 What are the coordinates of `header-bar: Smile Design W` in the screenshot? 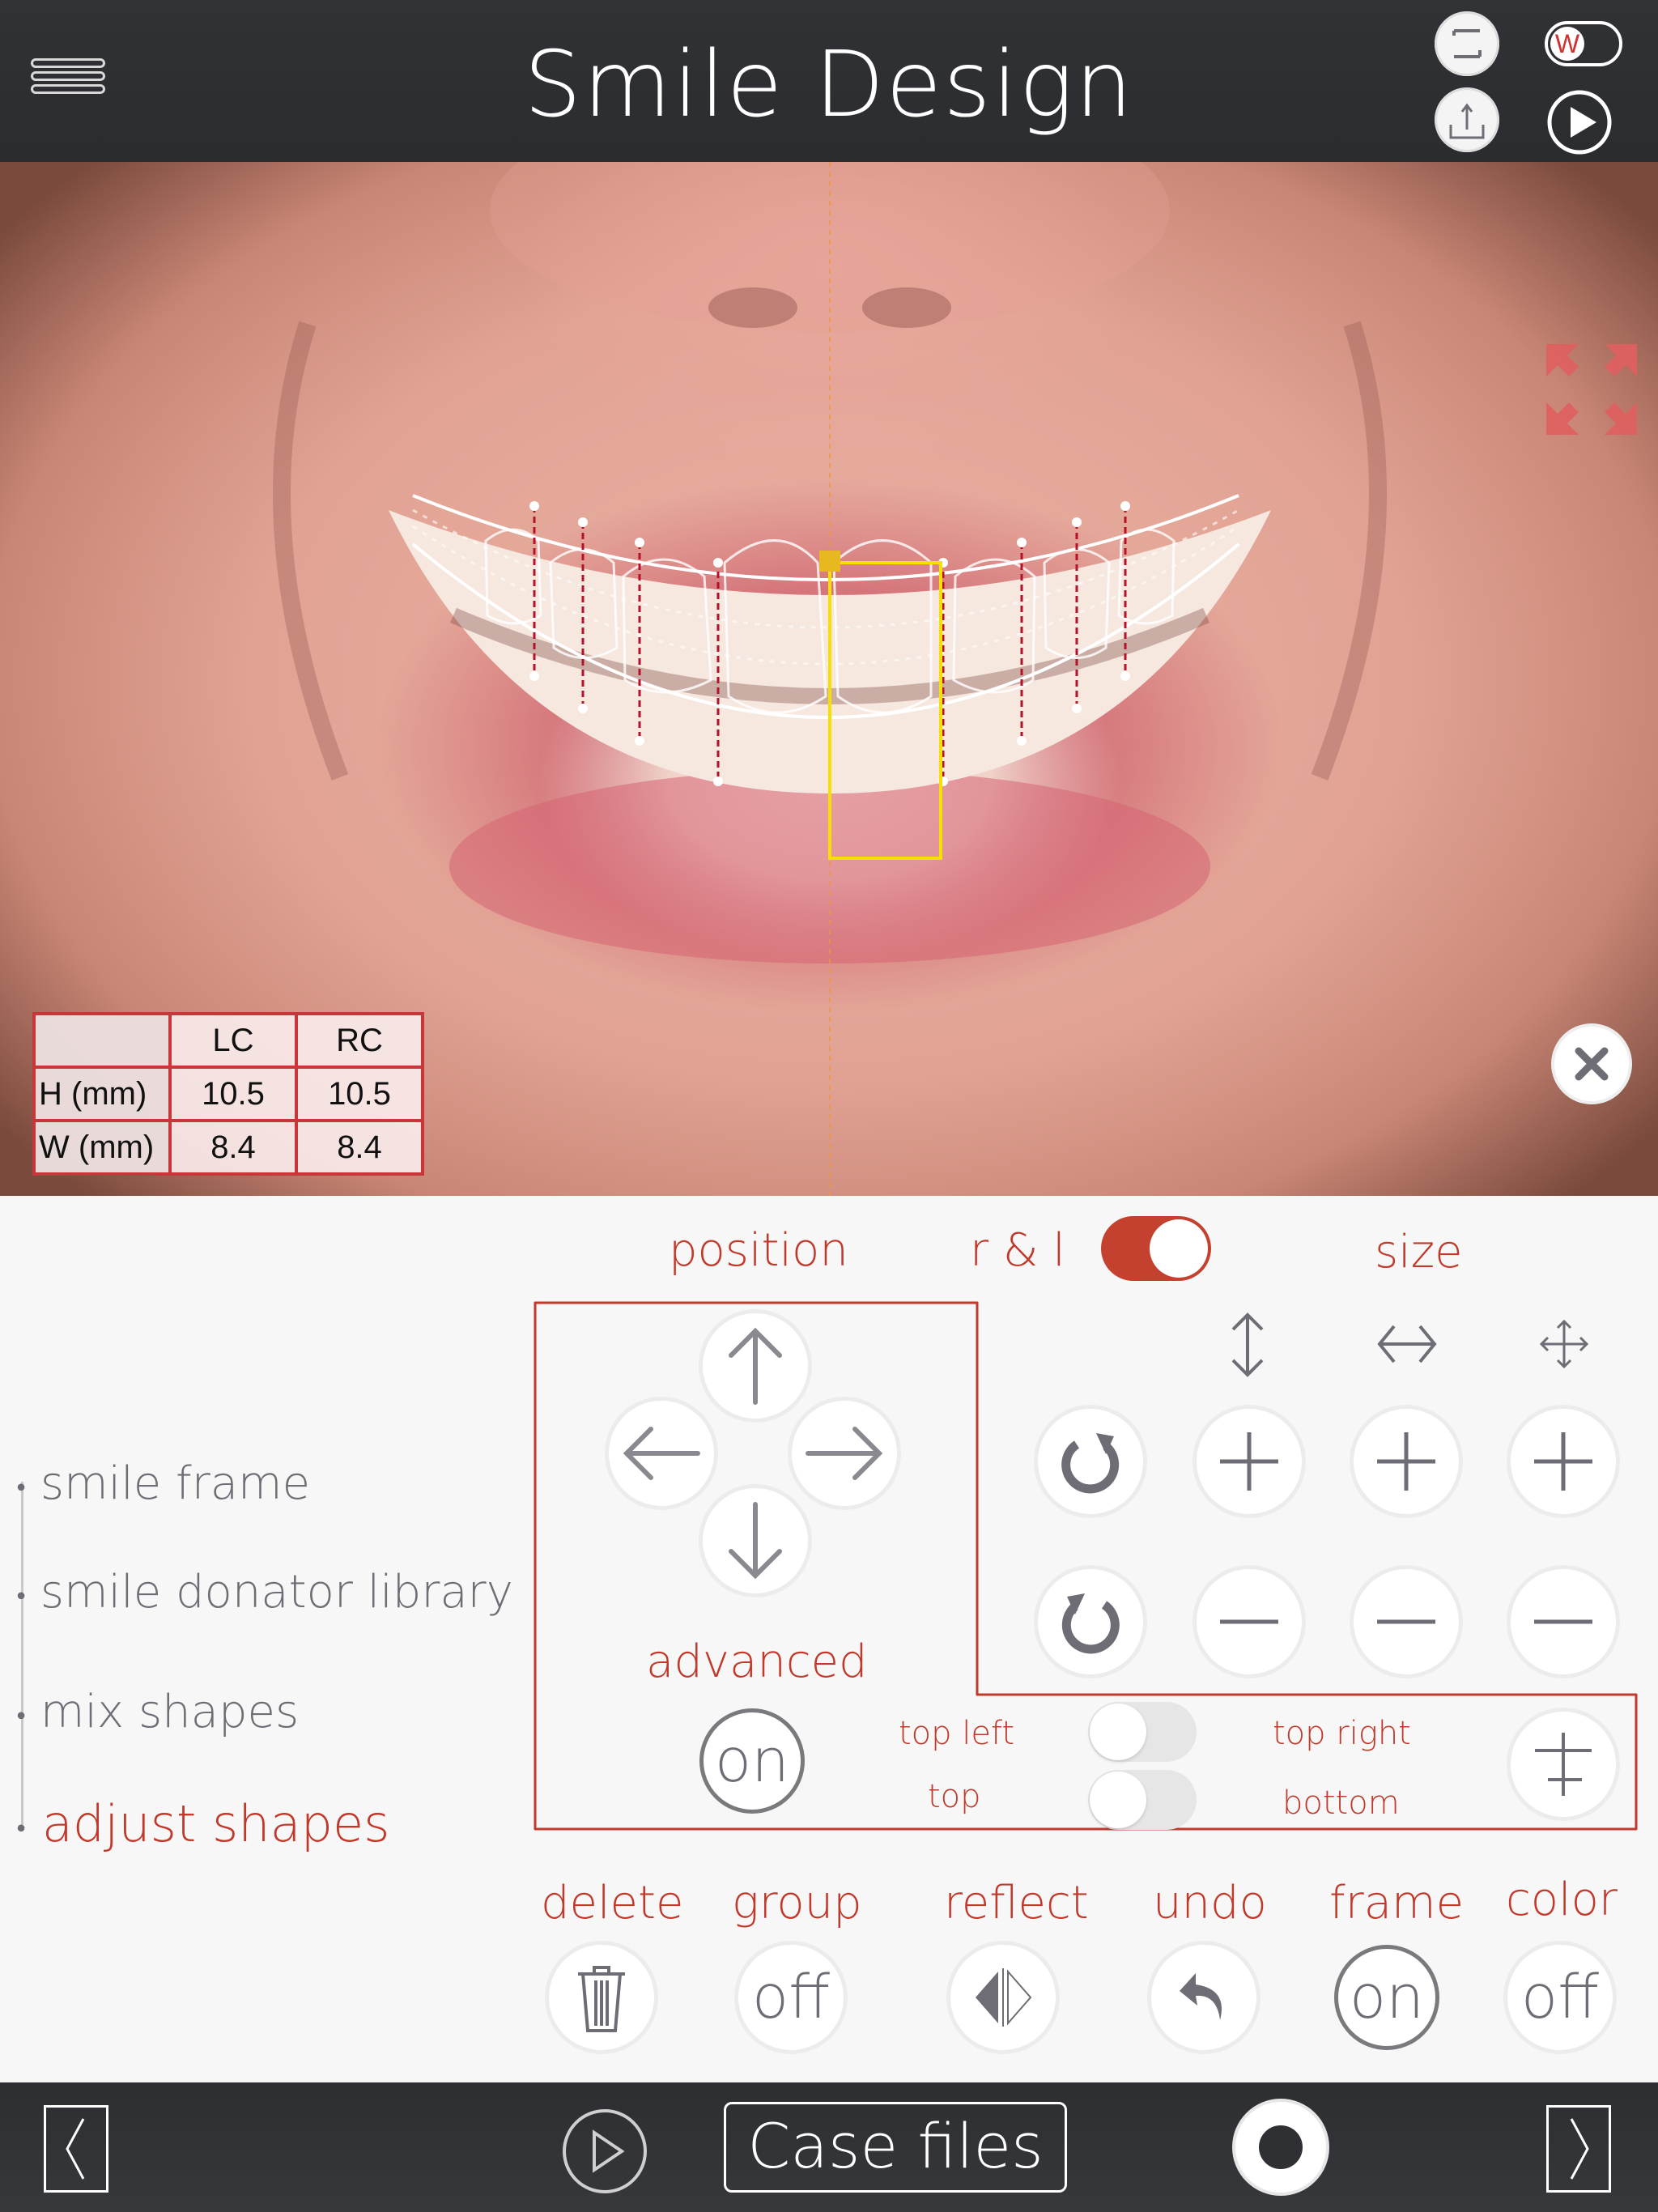 It's located at (829, 81).